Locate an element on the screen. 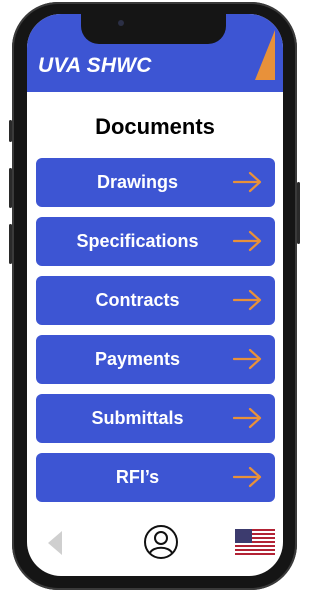  phone-notch is located at coordinates (153, 29).